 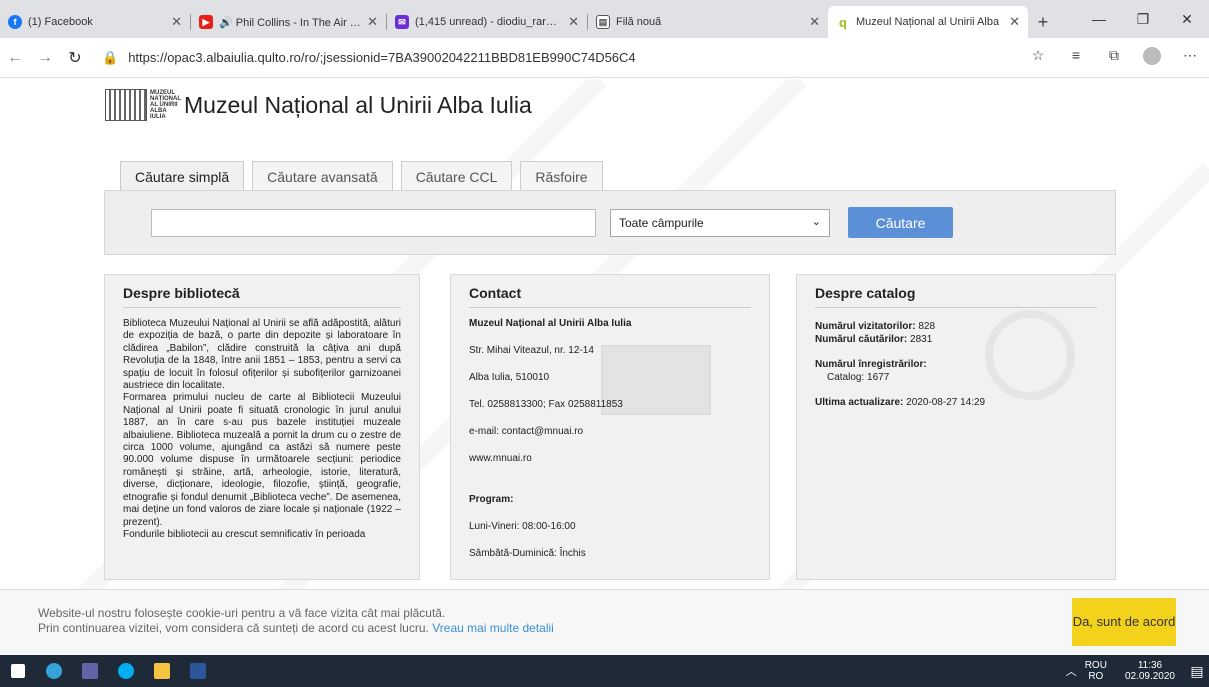 I want to click on contact-phone: Tel. 0258813300; Fax 0258811853, so click(x=546, y=404).